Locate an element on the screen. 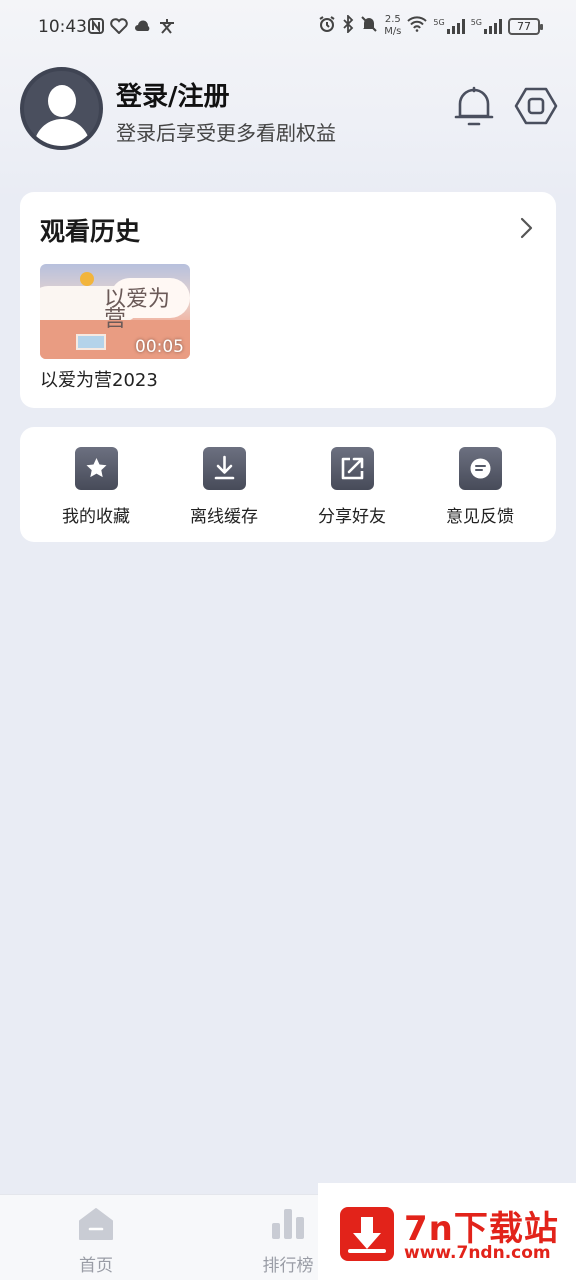  feedback-icon is located at coordinates (480, 468).